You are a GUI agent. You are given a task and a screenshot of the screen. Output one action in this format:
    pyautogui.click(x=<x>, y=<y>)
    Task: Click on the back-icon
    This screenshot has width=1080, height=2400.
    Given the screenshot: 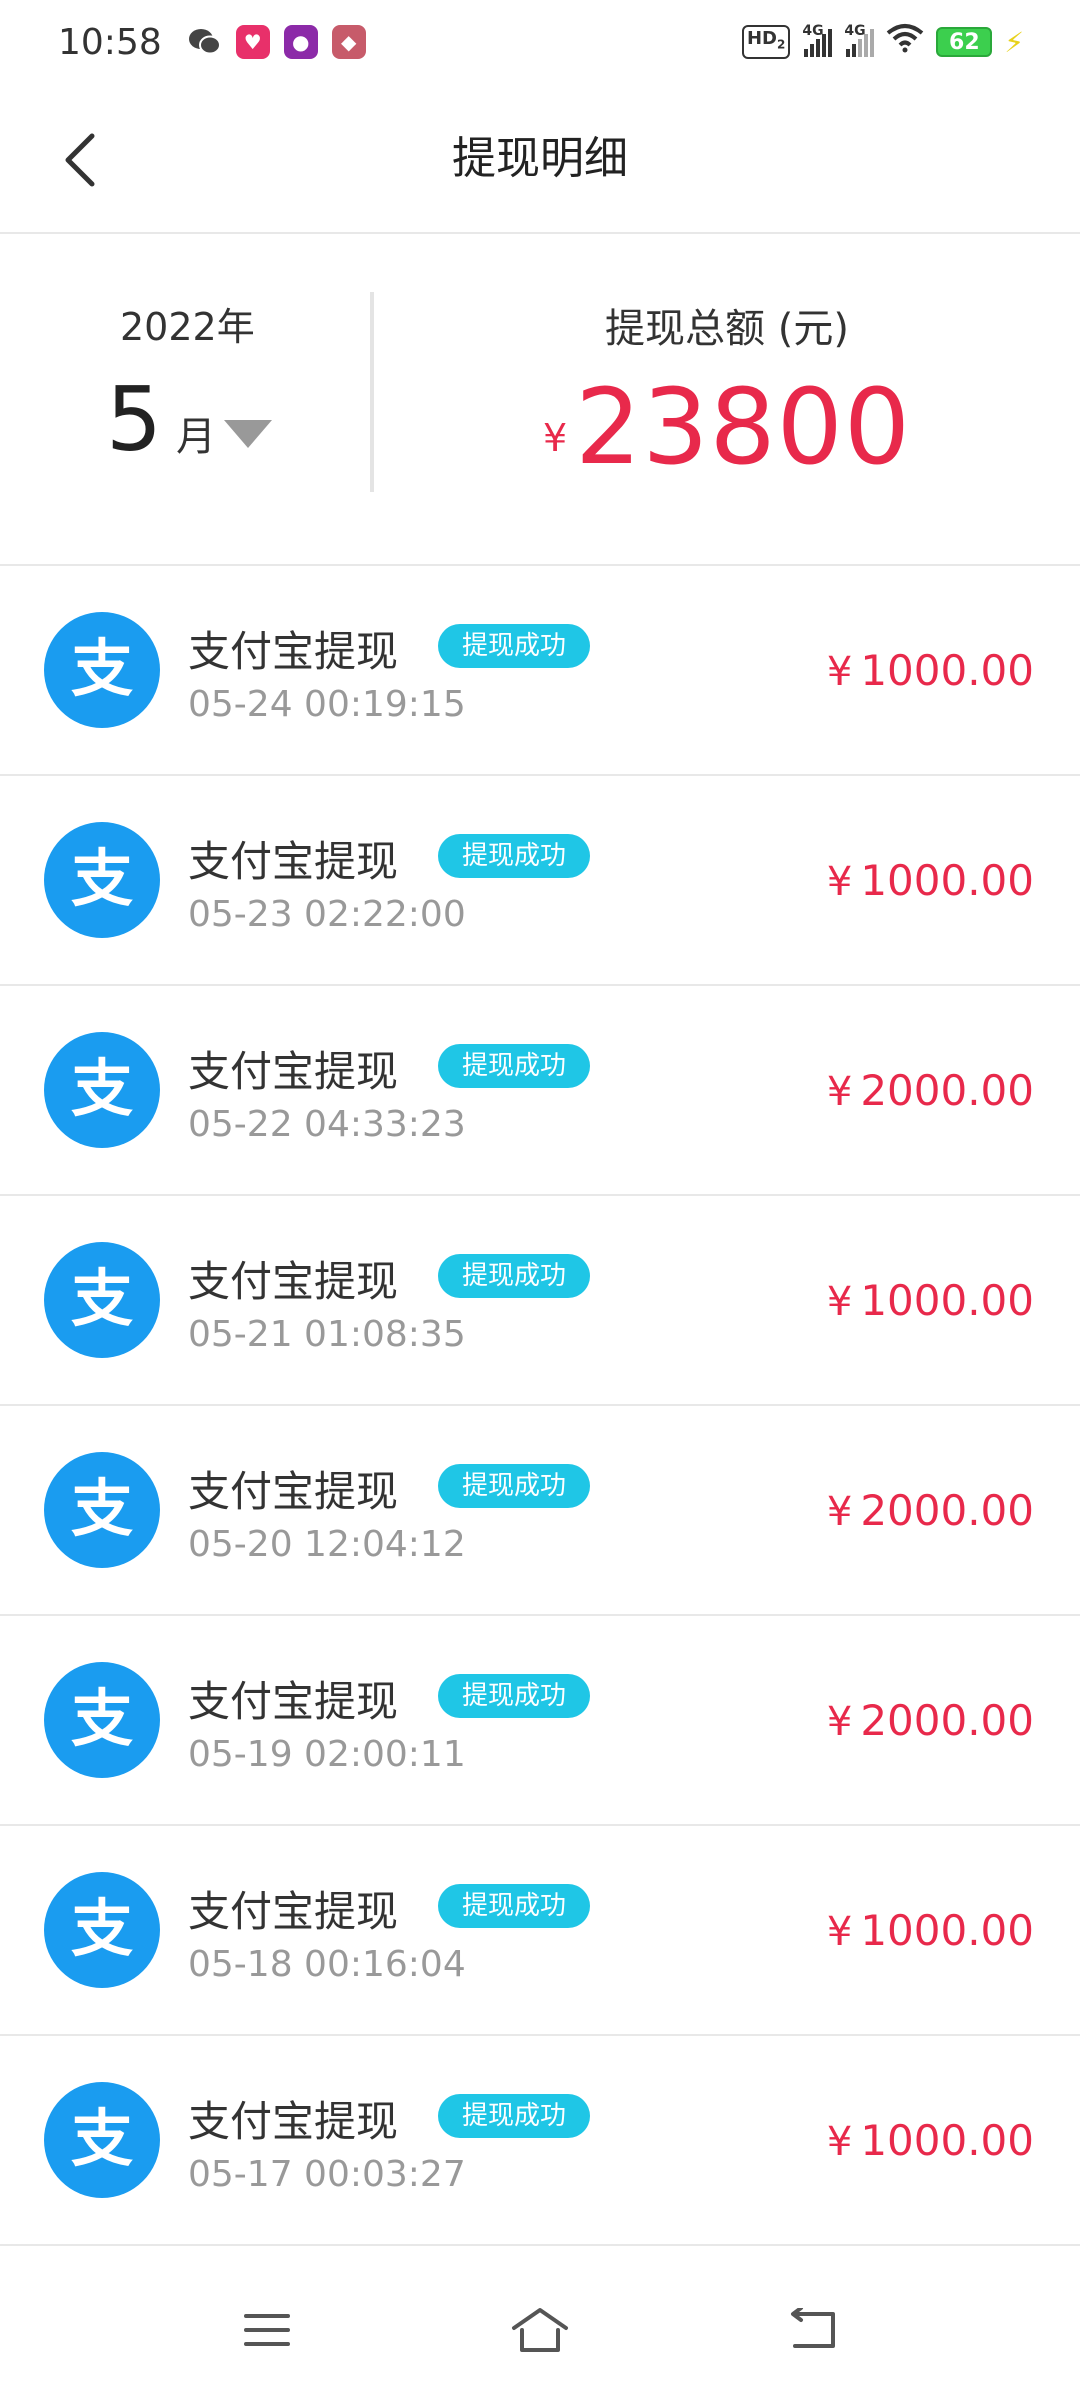 What is the action you would take?
    pyautogui.click(x=813, y=2328)
    